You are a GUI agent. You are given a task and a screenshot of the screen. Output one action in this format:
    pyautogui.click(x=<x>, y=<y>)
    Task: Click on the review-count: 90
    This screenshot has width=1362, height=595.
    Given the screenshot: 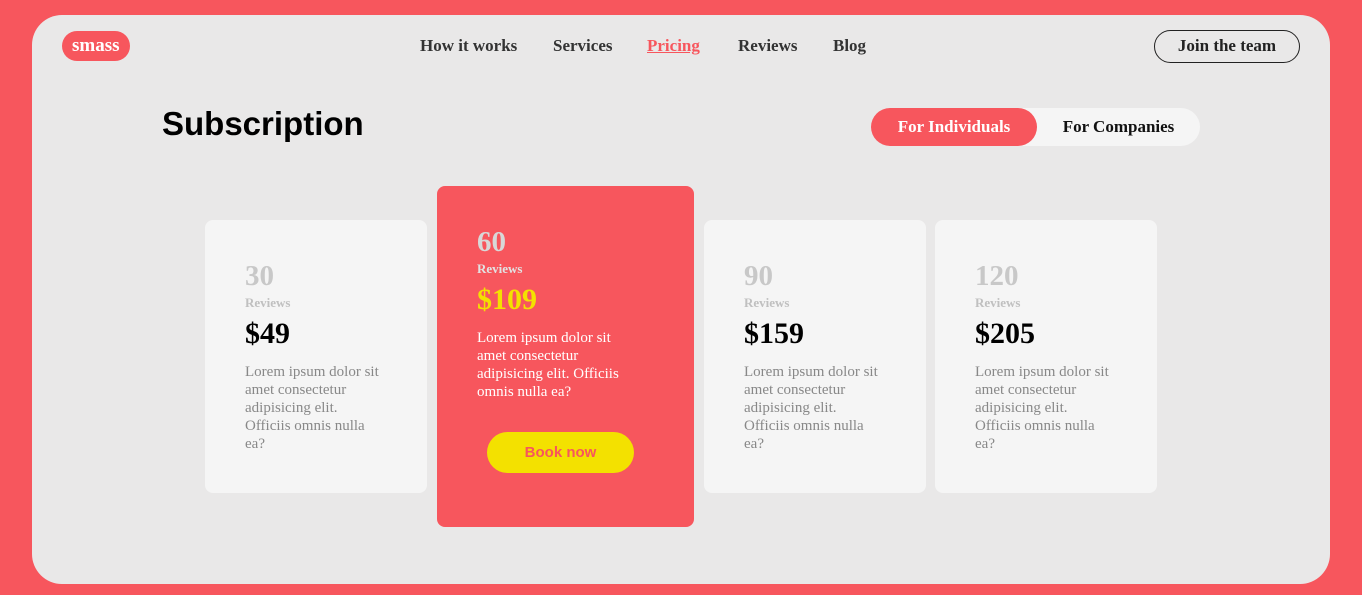 What is the action you would take?
    pyautogui.click(x=758, y=276)
    